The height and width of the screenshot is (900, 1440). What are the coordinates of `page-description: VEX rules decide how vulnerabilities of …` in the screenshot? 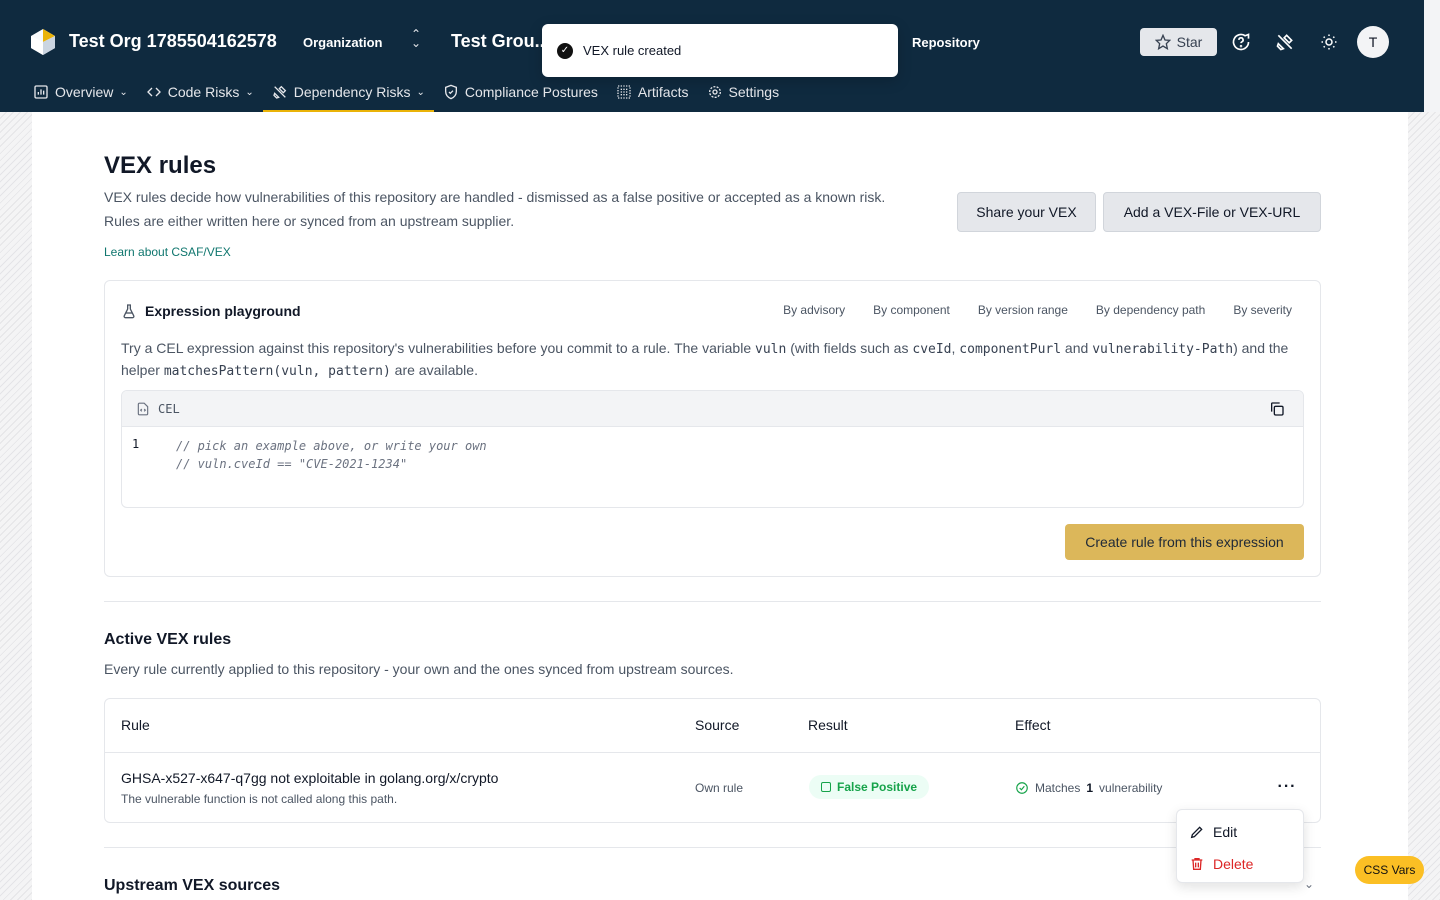 It's located at (495, 209).